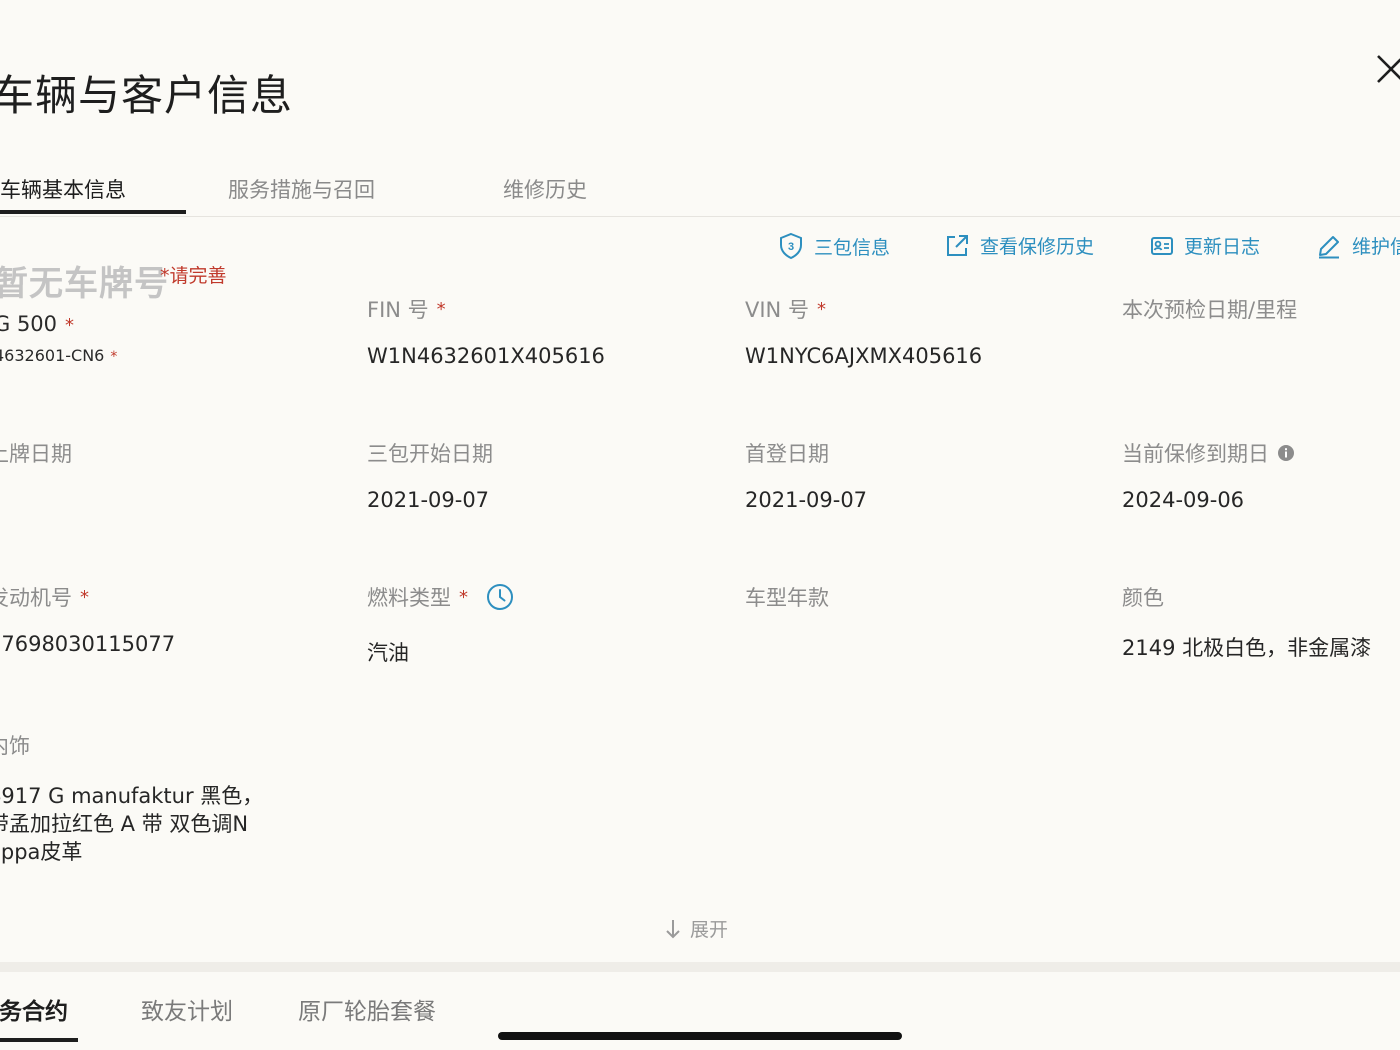  I want to click on action-toolbar: 3 三包信息 查看保修历史 更新日志 维护信, so click(700, 247).